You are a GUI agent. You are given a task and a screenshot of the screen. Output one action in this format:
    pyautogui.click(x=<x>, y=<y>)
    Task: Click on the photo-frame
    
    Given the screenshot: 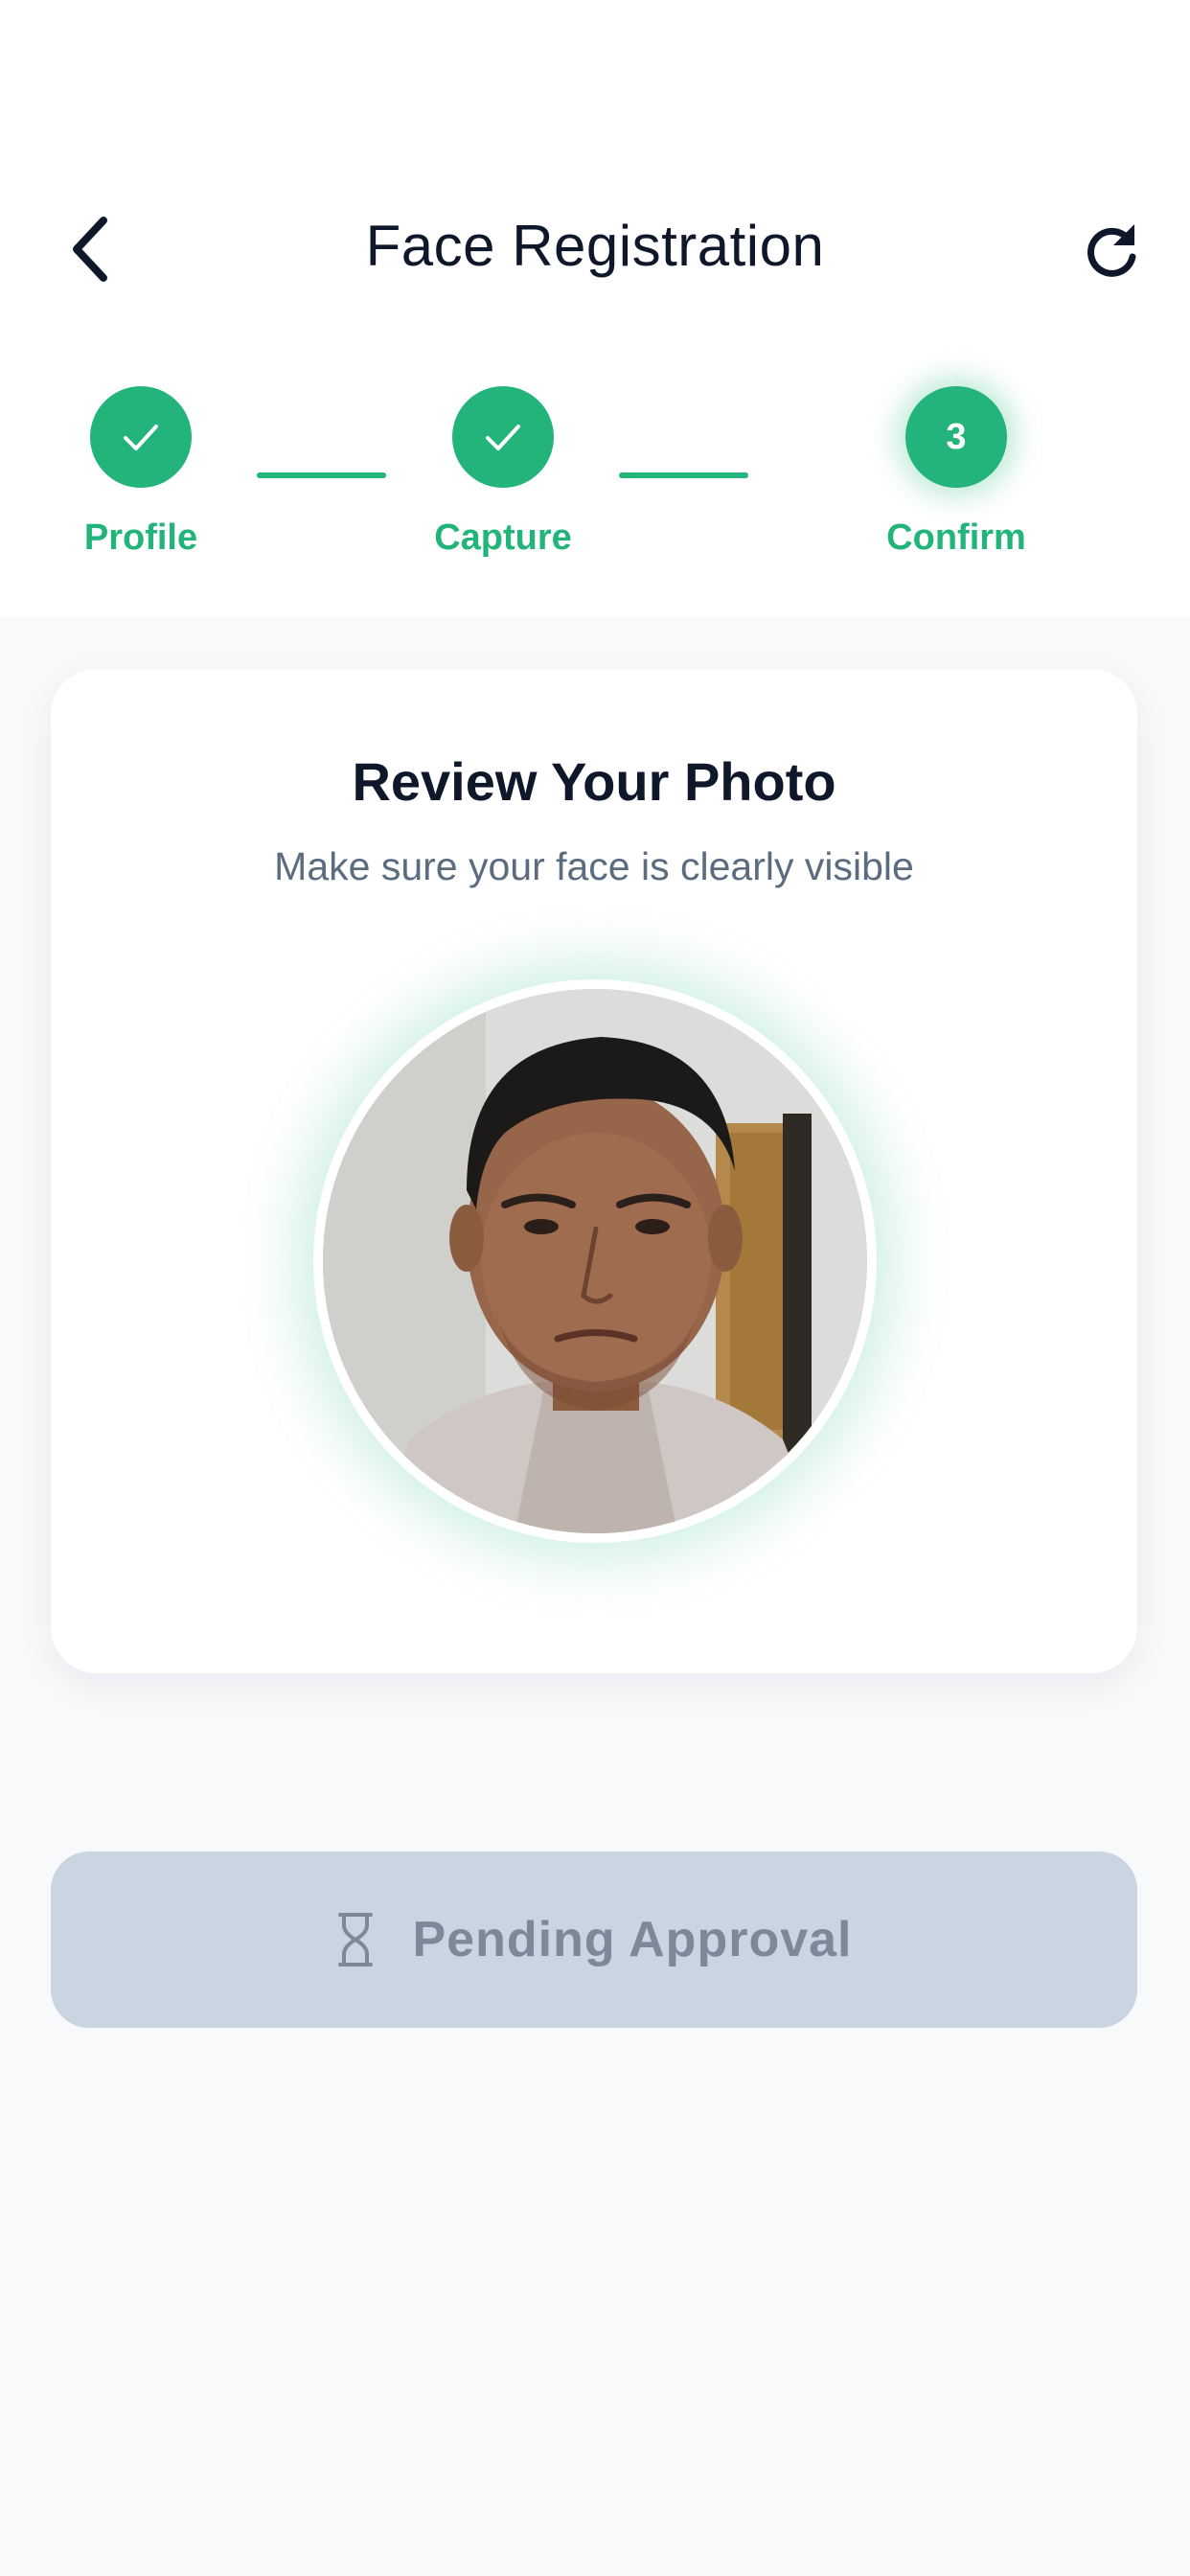 What is the action you would take?
    pyautogui.click(x=595, y=1261)
    